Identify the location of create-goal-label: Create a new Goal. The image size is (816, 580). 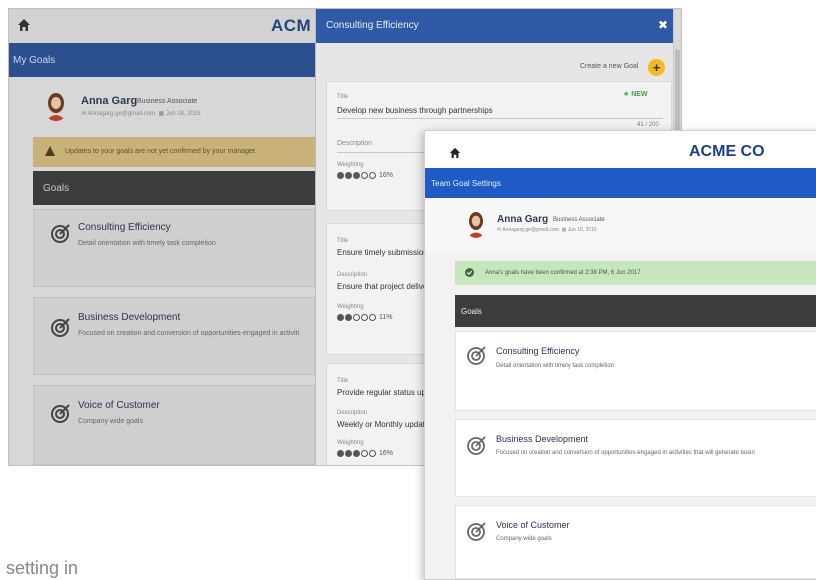
(609, 66).